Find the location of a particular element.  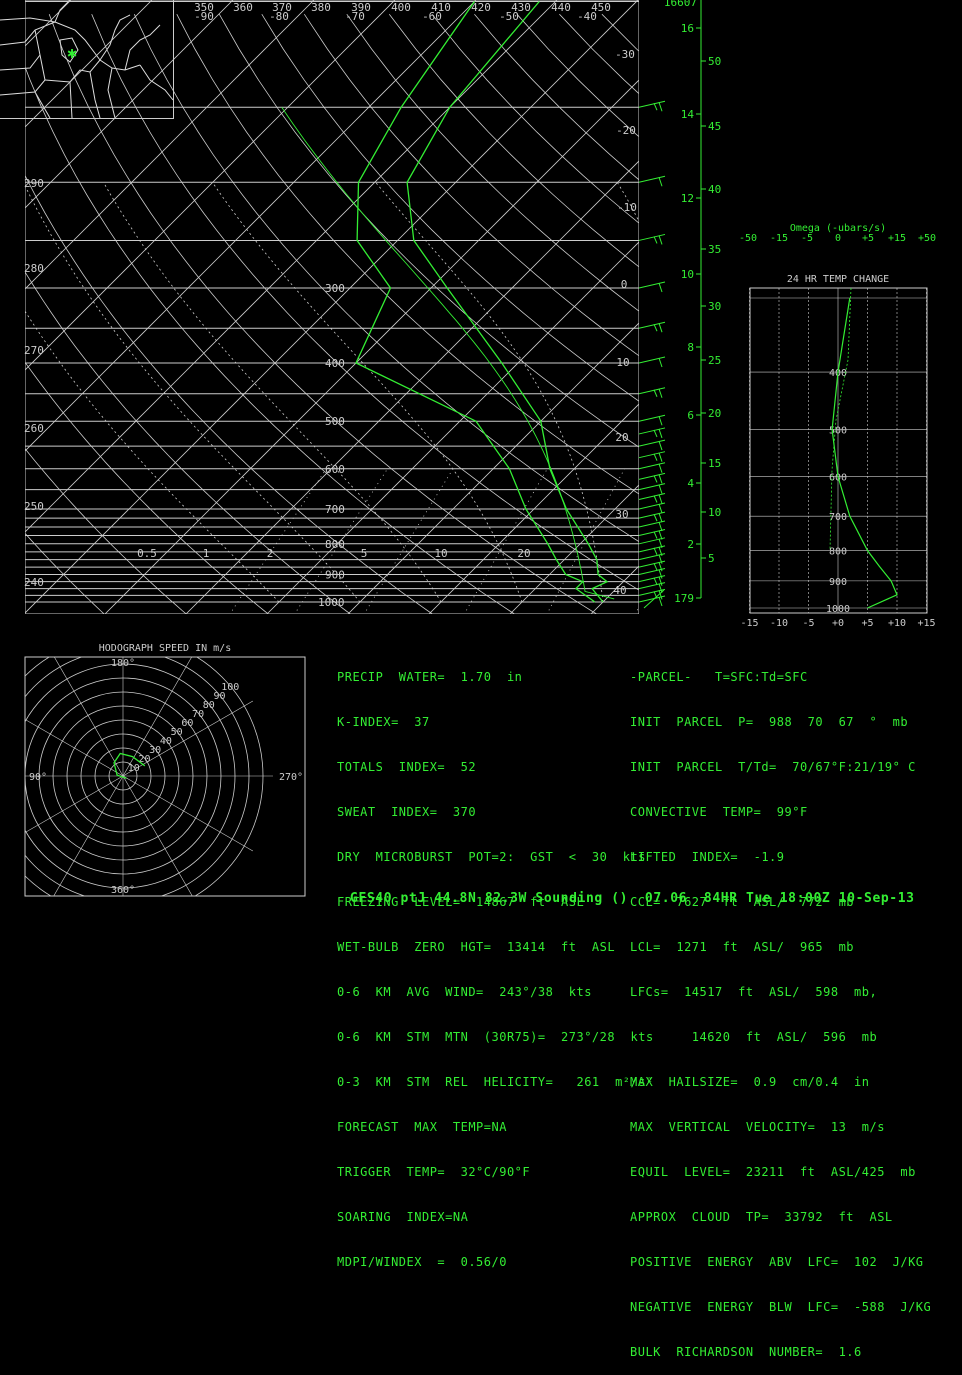

km-label: 10 is located at coordinates (687, 274).